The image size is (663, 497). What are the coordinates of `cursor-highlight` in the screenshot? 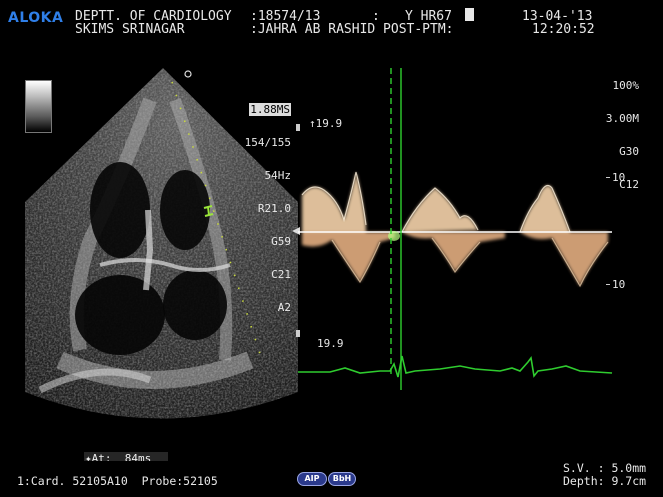 It's located at (394, 236).